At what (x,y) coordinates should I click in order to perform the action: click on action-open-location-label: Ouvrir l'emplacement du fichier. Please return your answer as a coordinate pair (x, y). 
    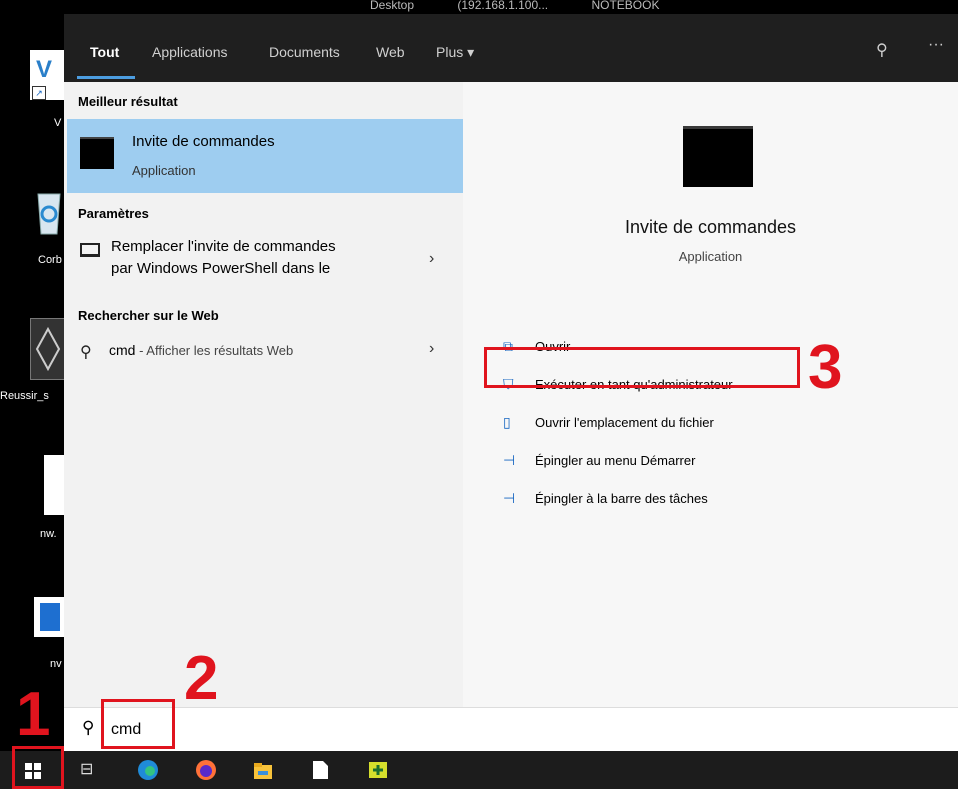
    Looking at the image, I should click on (624, 422).